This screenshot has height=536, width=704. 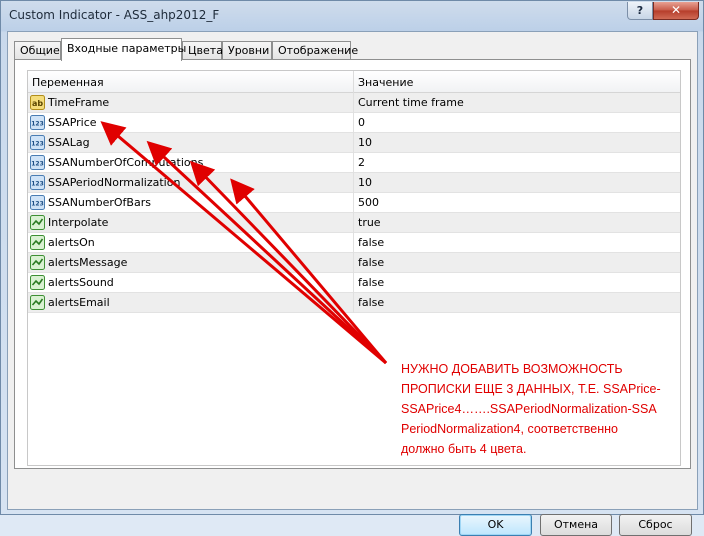 What do you see at coordinates (385, 82) in the screenshot?
I see `column-header-value: Значение` at bounding box center [385, 82].